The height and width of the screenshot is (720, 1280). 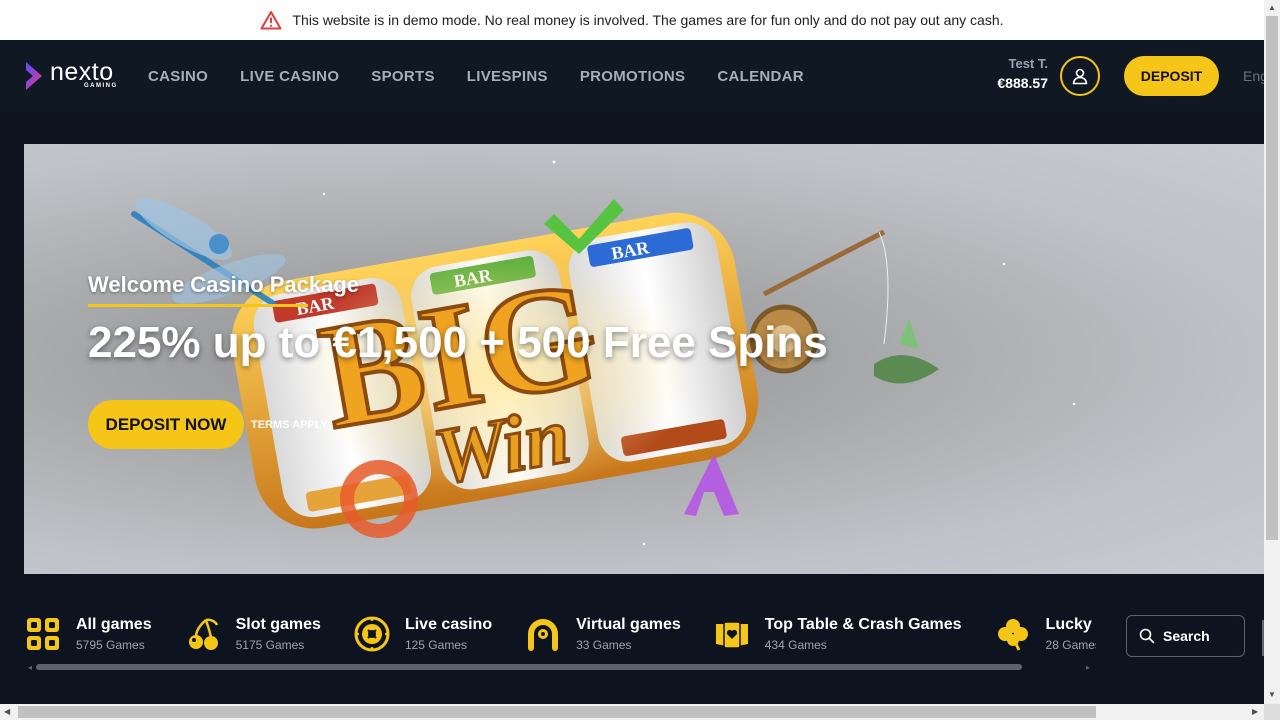 What do you see at coordinates (224, 284) in the screenshot?
I see `hero-subtitle: Welcome Casino Package` at bounding box center [224, 284].